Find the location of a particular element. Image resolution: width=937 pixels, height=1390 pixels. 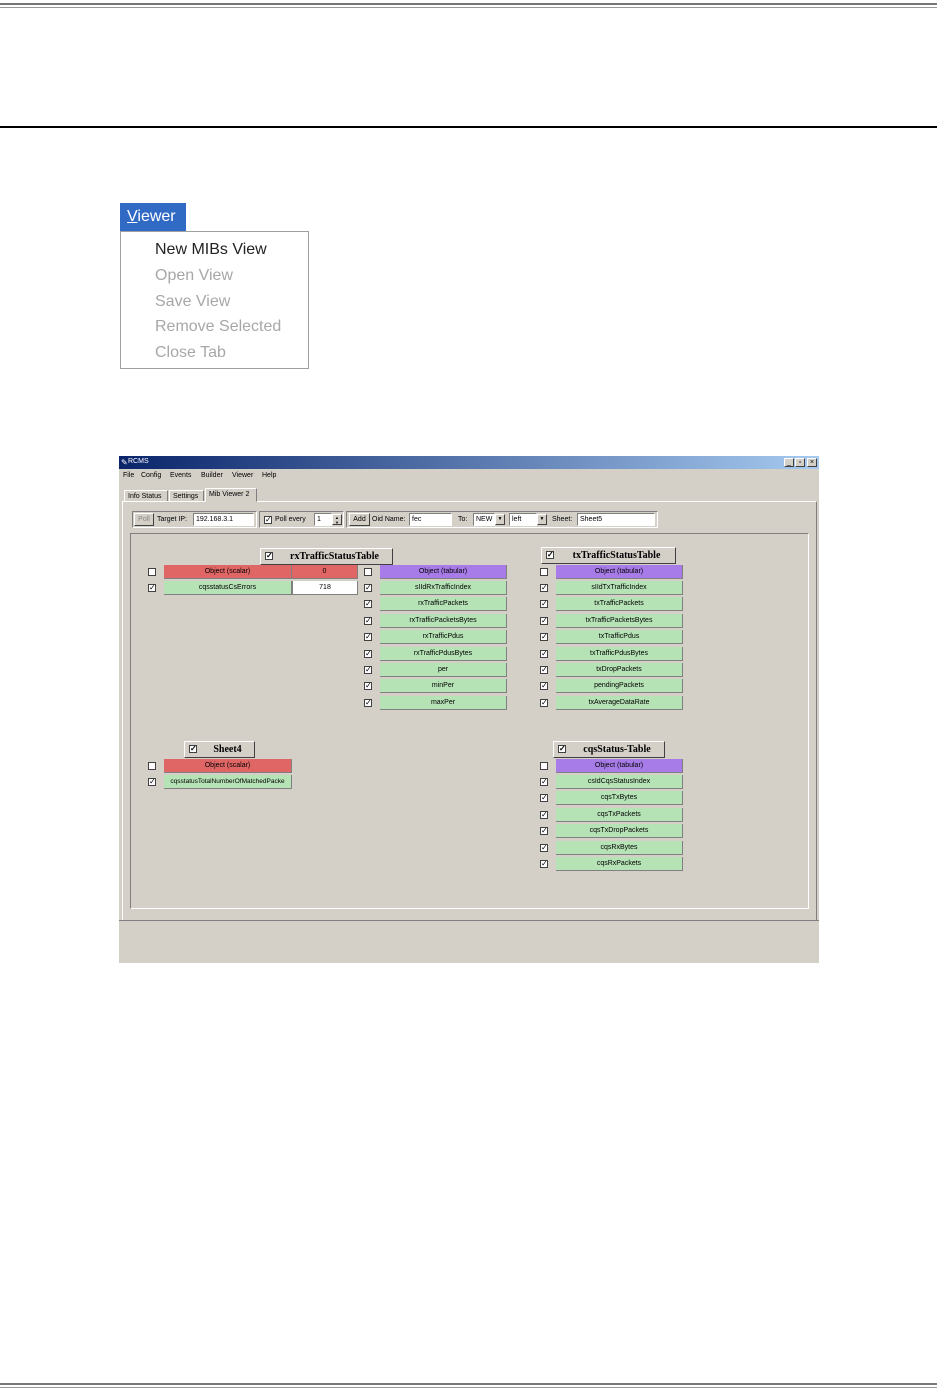

minimize-button: _ is located at coordinates (789, 462).